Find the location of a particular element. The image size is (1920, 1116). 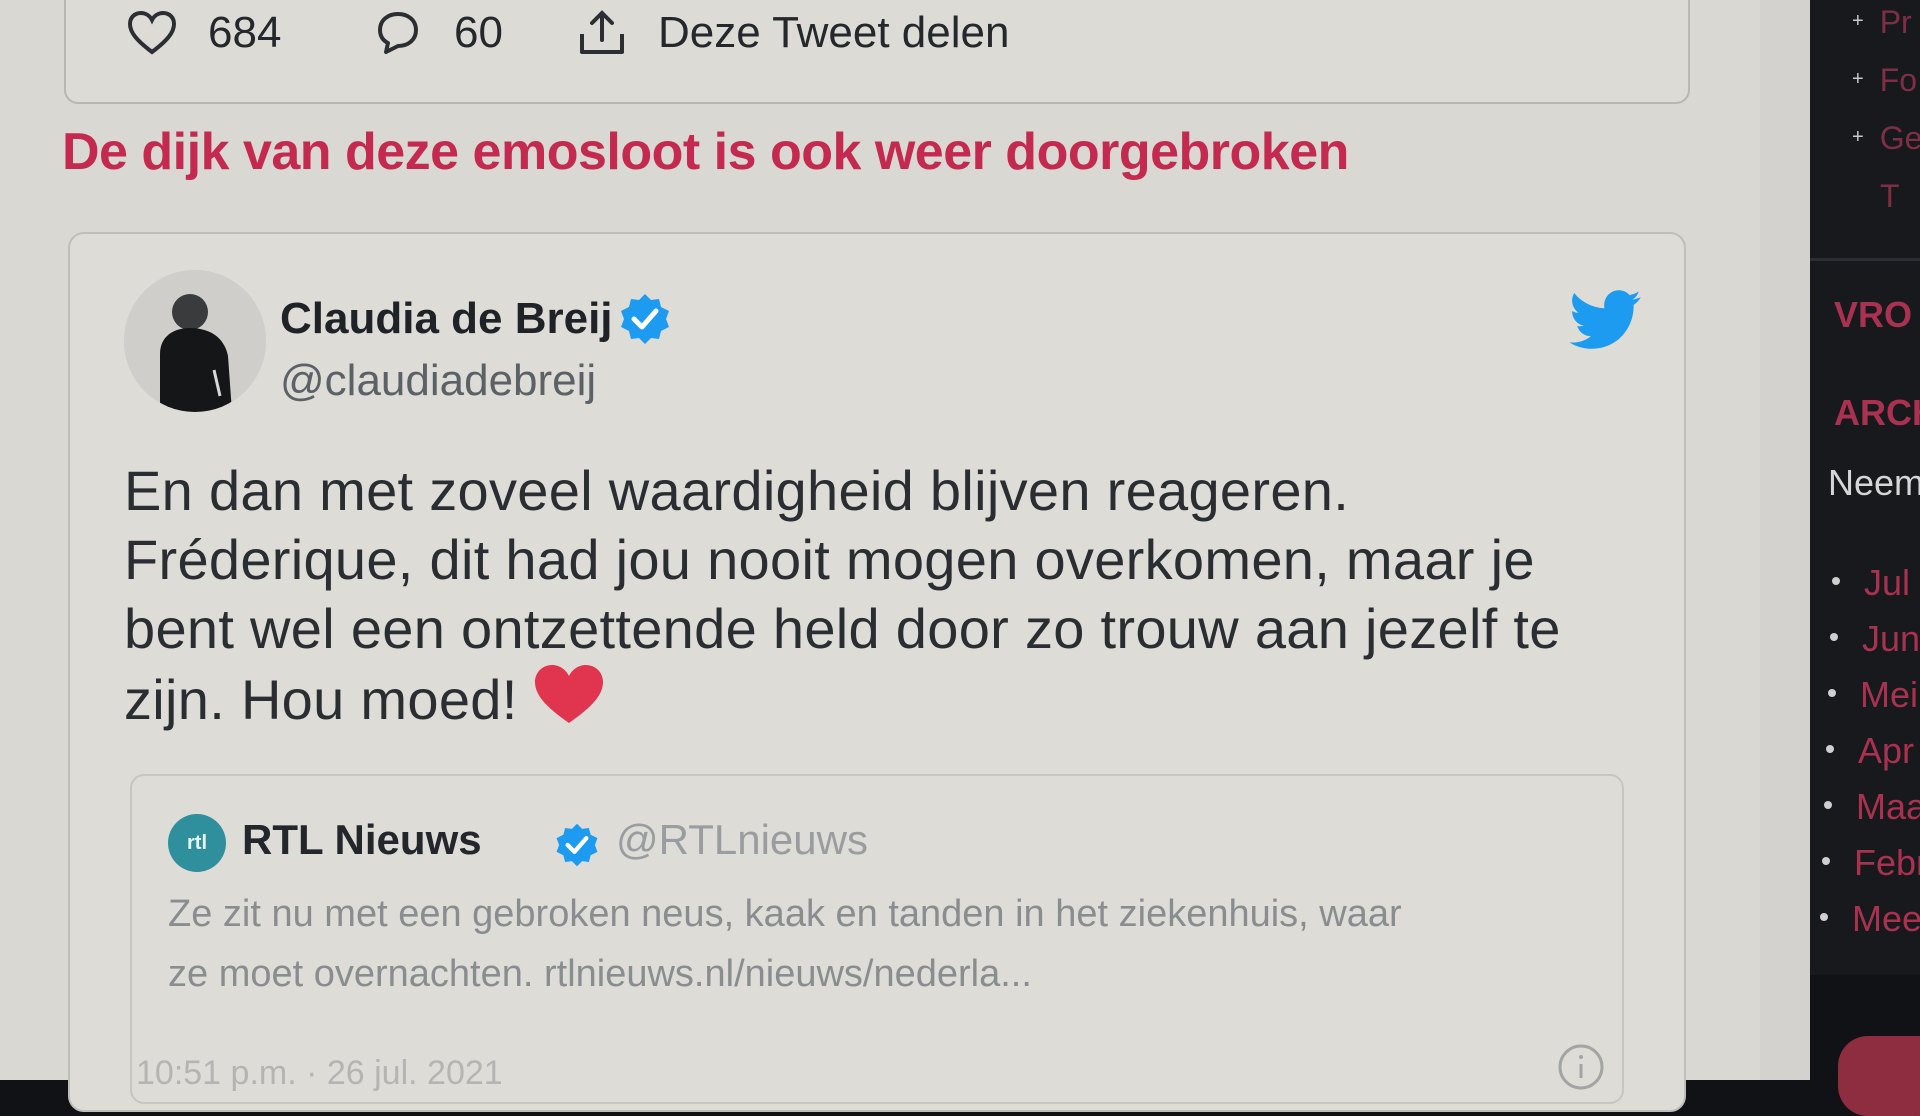

like-button: 684 is located at coordinates (203, 33).